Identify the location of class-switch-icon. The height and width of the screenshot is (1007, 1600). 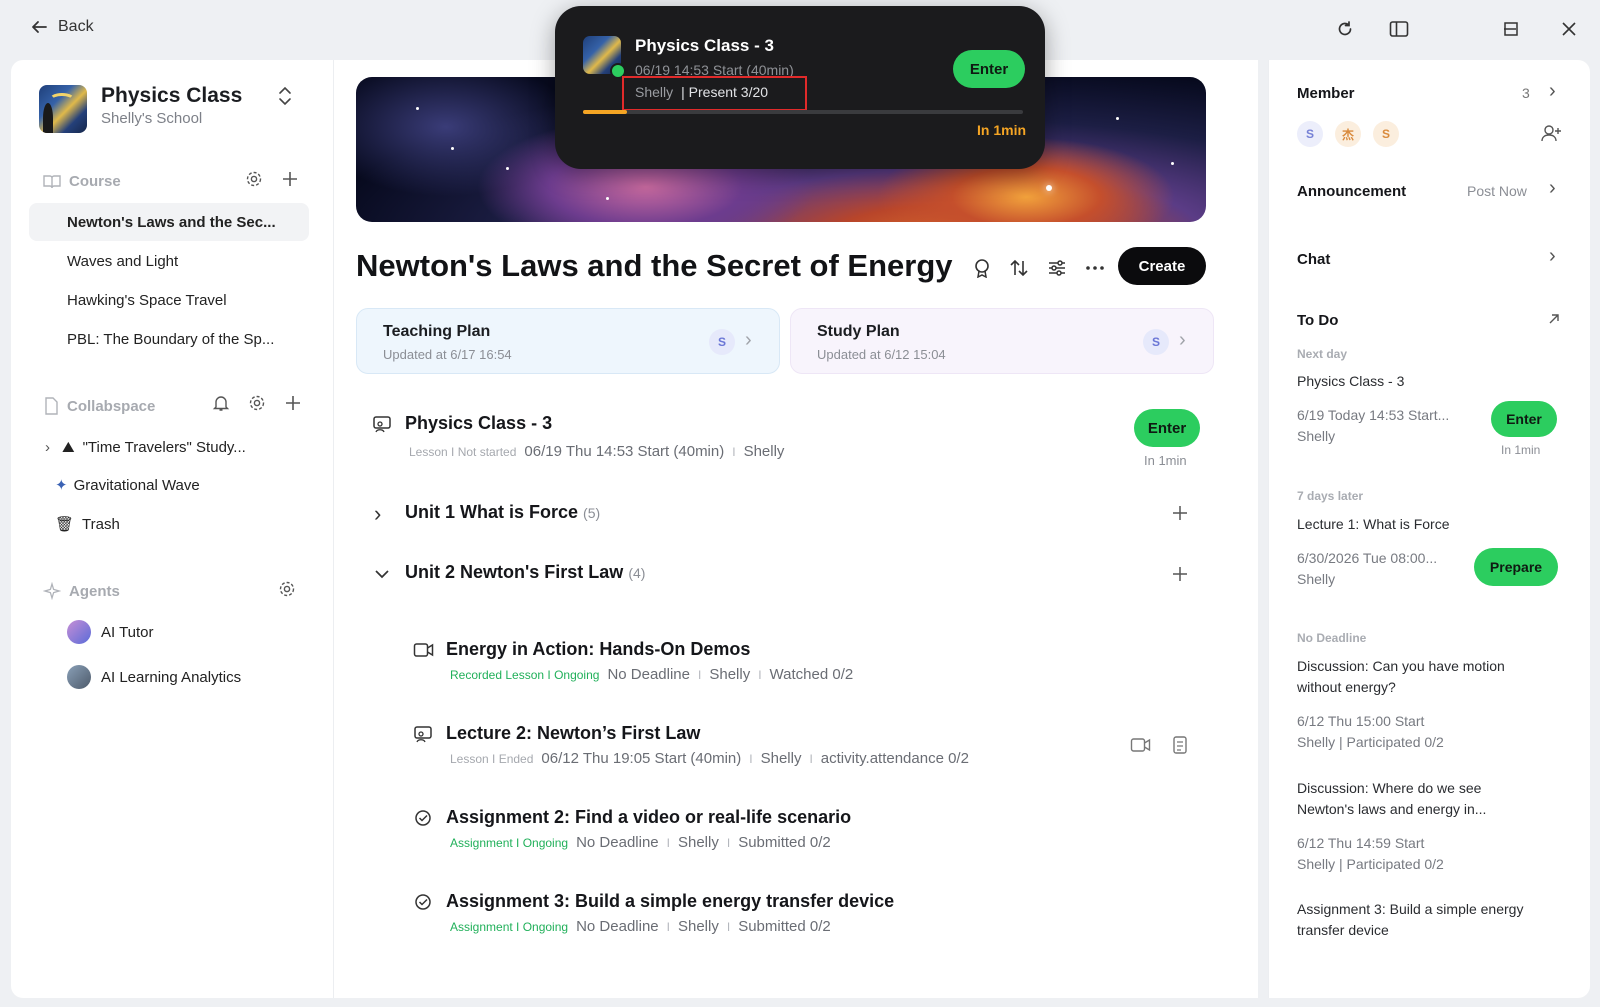
(285, 98).